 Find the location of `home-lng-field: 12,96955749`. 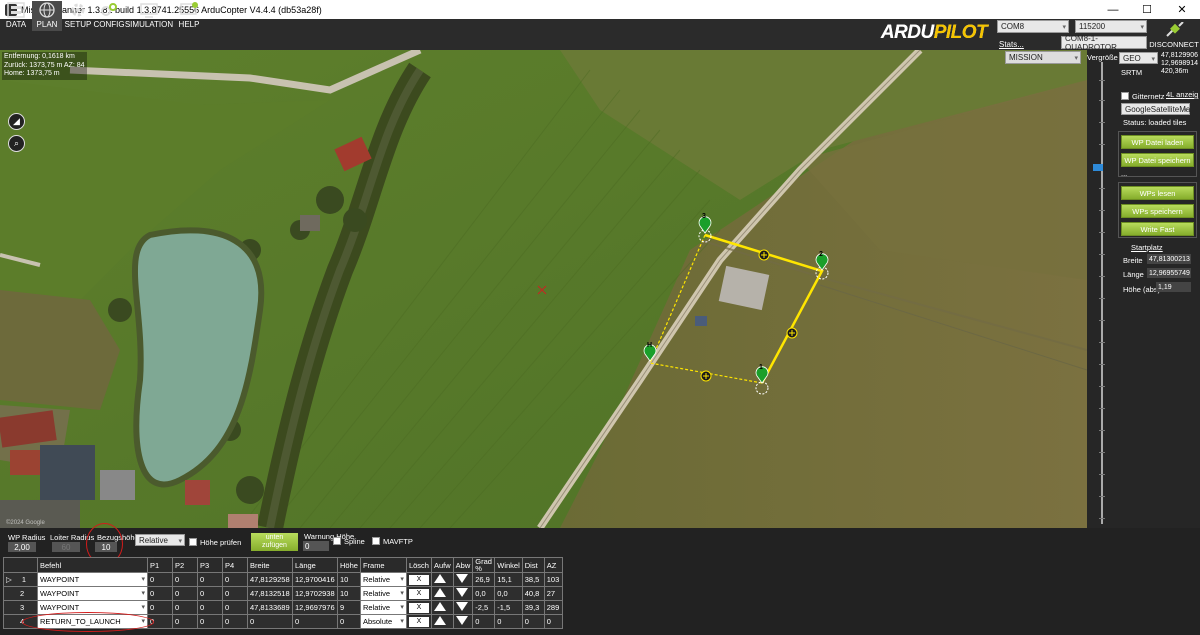

home-lng-field: 12,96955749 is located at coordinates (1169, 273).